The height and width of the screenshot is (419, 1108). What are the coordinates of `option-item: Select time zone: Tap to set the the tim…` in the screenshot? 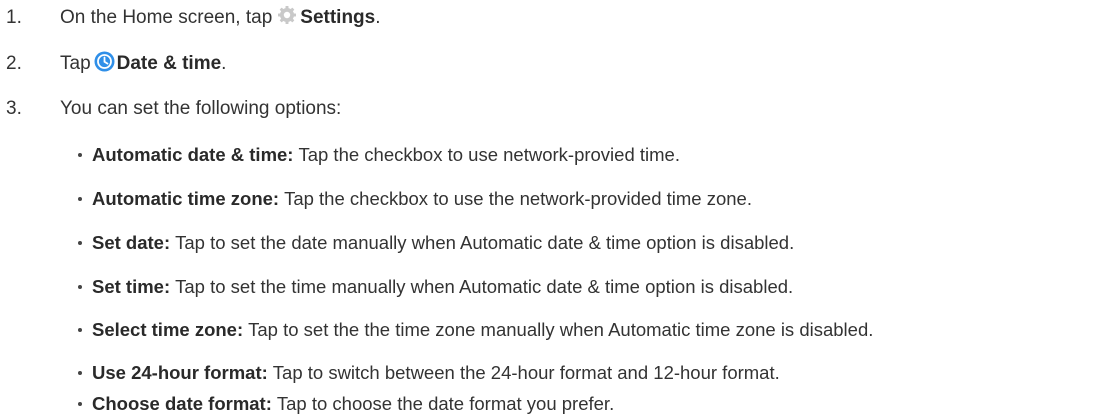 It's located at (475, 330).